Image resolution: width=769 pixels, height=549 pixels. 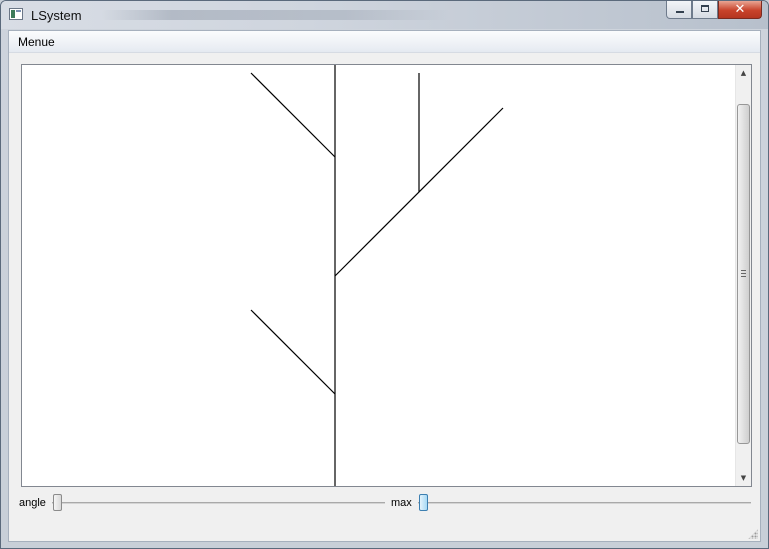 What do you see at coordinates (56, 15) in the screenshot?
I see `window-title: LSystem` at bounding box center [56, 15].